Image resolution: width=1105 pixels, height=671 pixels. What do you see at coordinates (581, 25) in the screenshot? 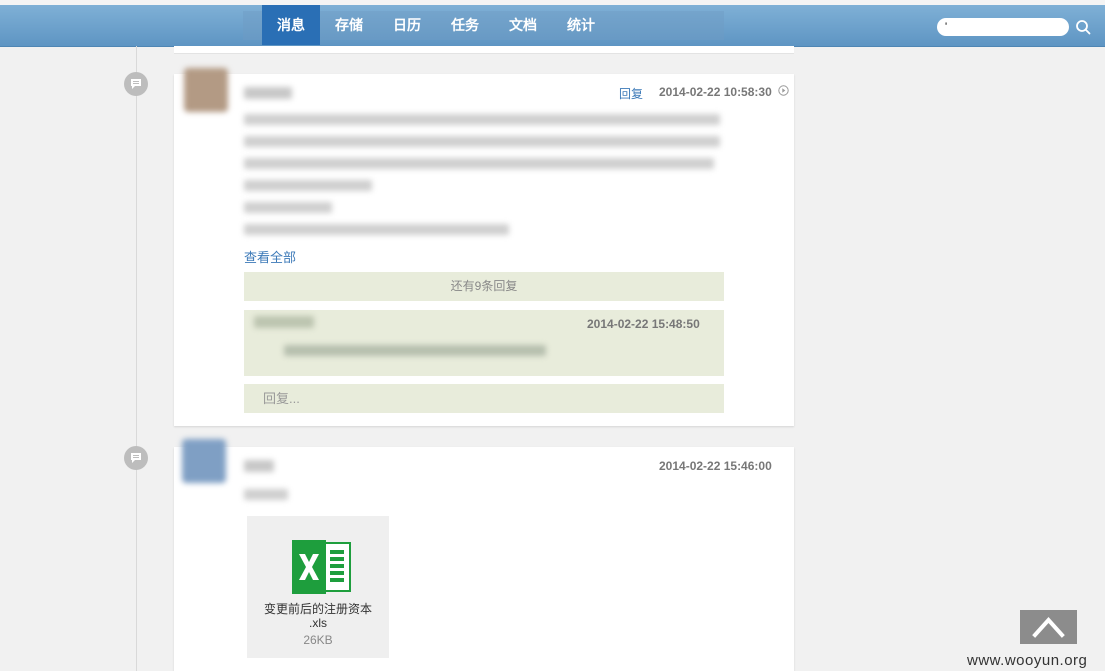
I see `nav-item-statistics: 统计` at bounding box center [581, 25].